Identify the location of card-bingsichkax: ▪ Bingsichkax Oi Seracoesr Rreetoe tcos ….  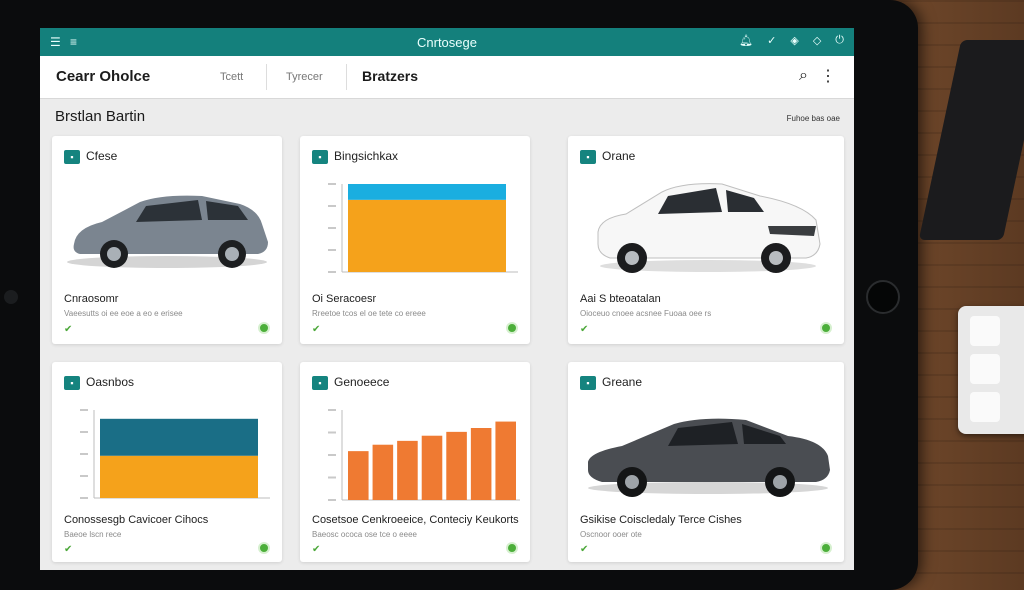
(415, 240).